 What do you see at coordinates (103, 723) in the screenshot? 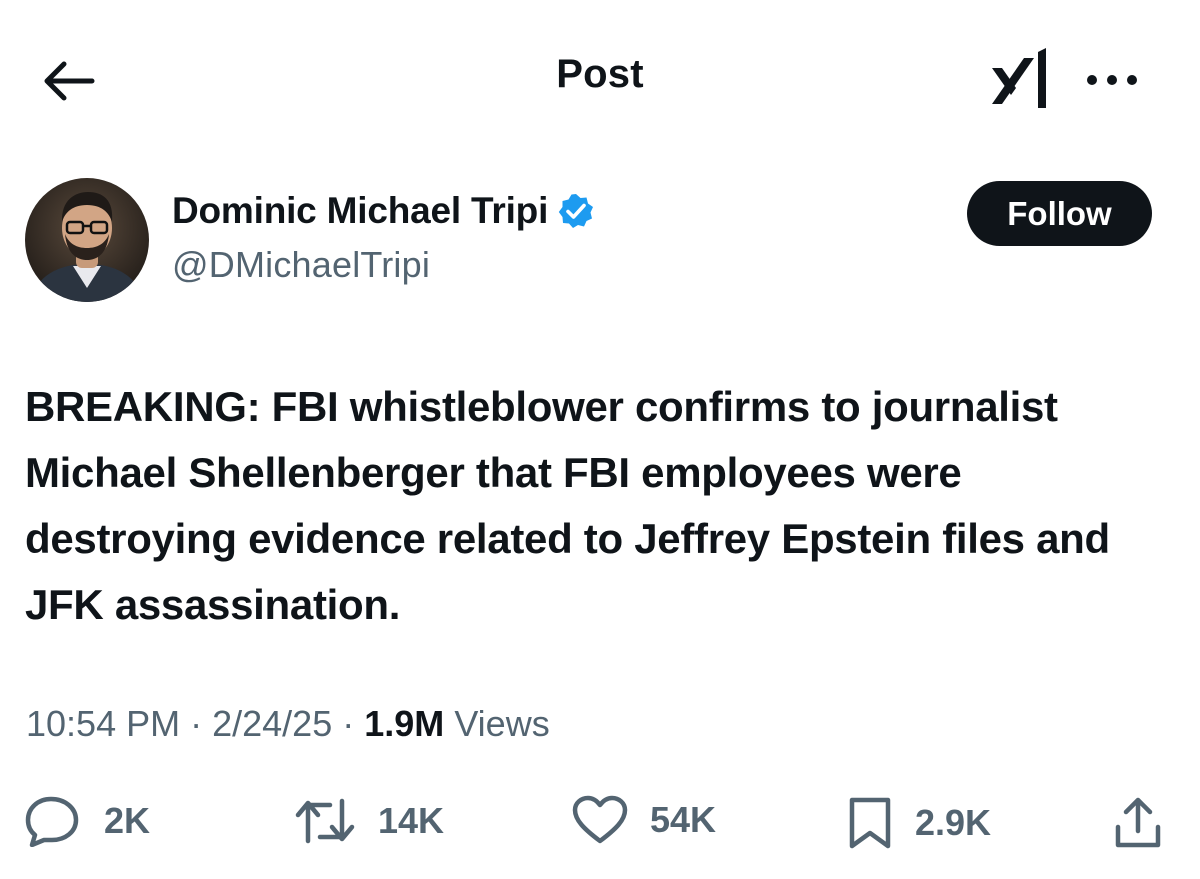
I see `tweet-time: 10:54 PM` at bounding box center [103, 723].